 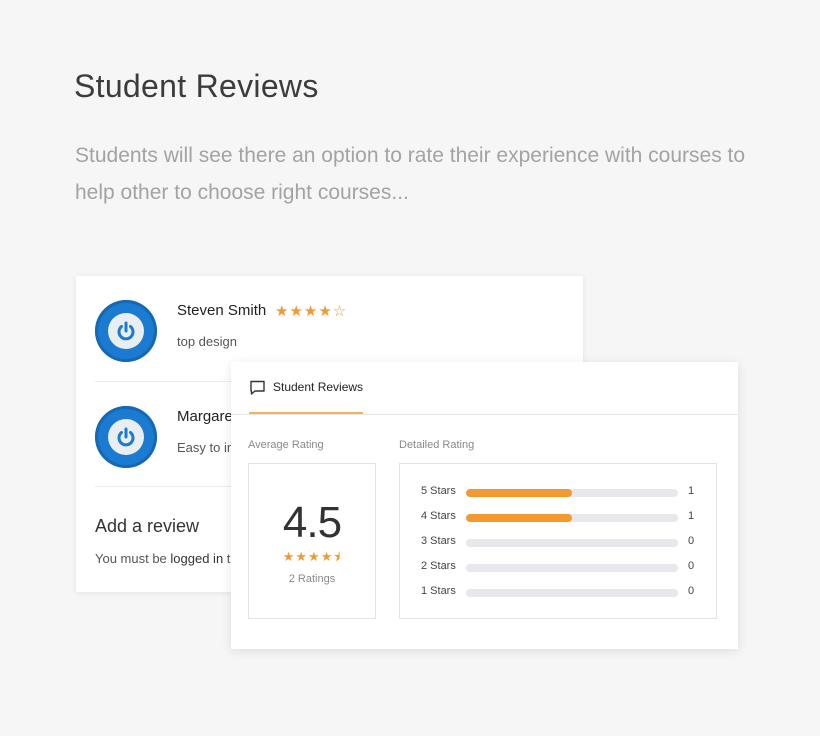 What do you see at coordinates (484, 388) in the screenshot?
I see `tab-bar: Student Reviews` at bounding box center [484, 388].